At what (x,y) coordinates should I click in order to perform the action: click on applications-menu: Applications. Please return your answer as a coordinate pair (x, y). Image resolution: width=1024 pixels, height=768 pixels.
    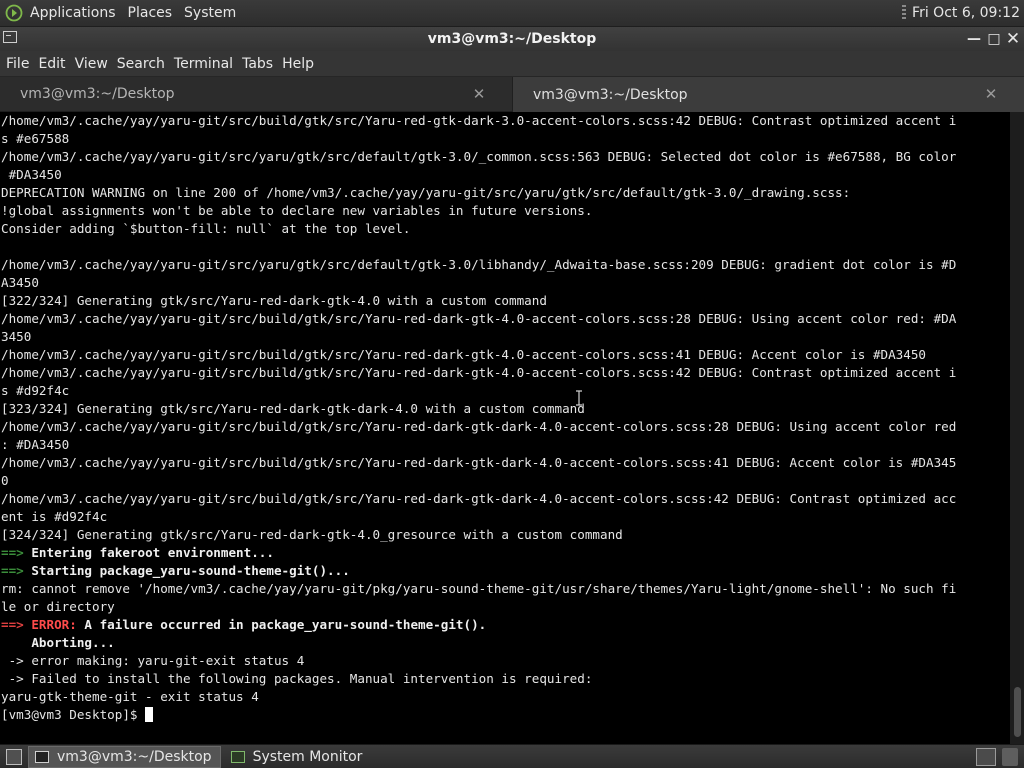
    Looking at the image, I should click on (73, 13).